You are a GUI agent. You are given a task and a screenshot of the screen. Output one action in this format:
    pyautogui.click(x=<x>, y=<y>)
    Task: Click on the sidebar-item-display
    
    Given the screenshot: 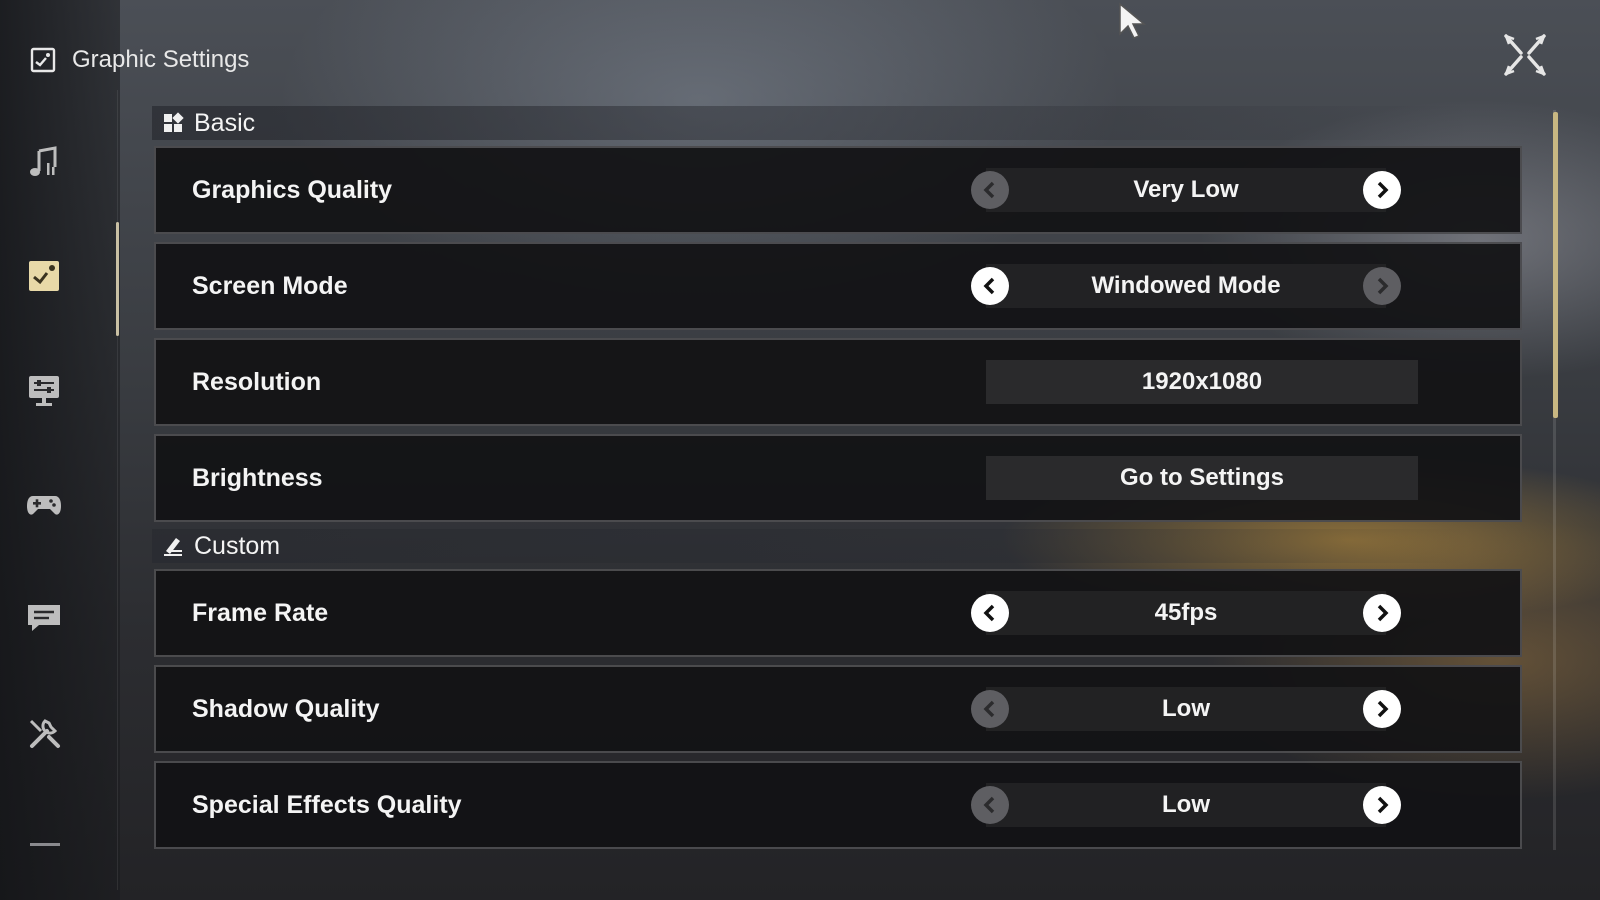 What is the action you would take?
    pyautogui.click(x=44, y=390)
    